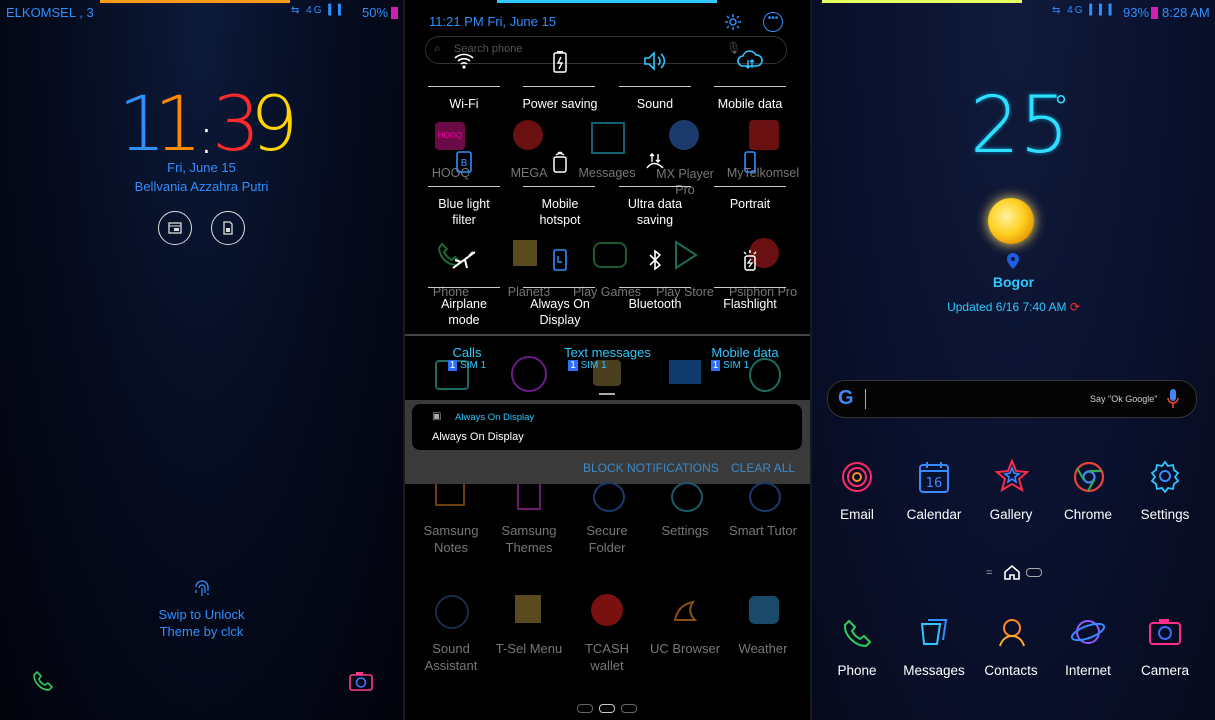  What do you see at coordinates (528, 135) in the screenshot?
I see `ghost-app-icon-mega` at bounding box center [528, 135].